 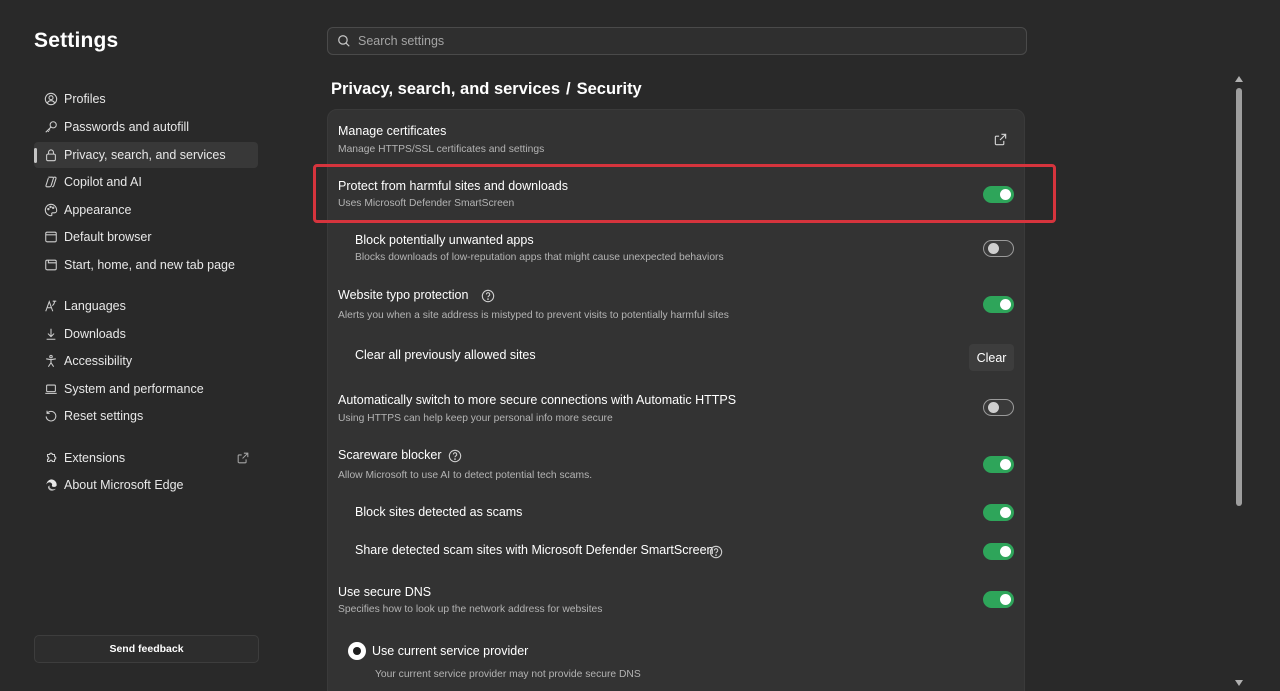 What do you see at coordinates (684, 193) in the screenshot?
I see `highlight-box` at bounding box center [684, 193].